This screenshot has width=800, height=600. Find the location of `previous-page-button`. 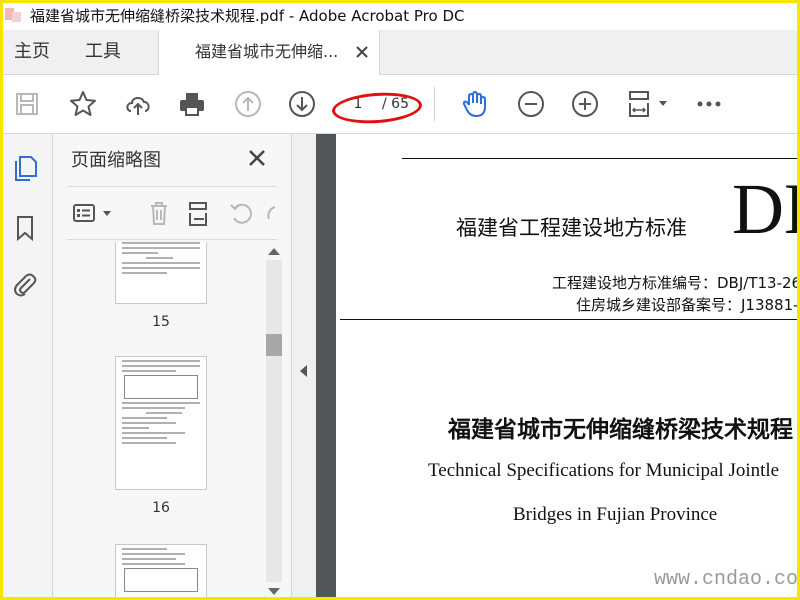

previous-page-button is located at coordinates (248, 104).